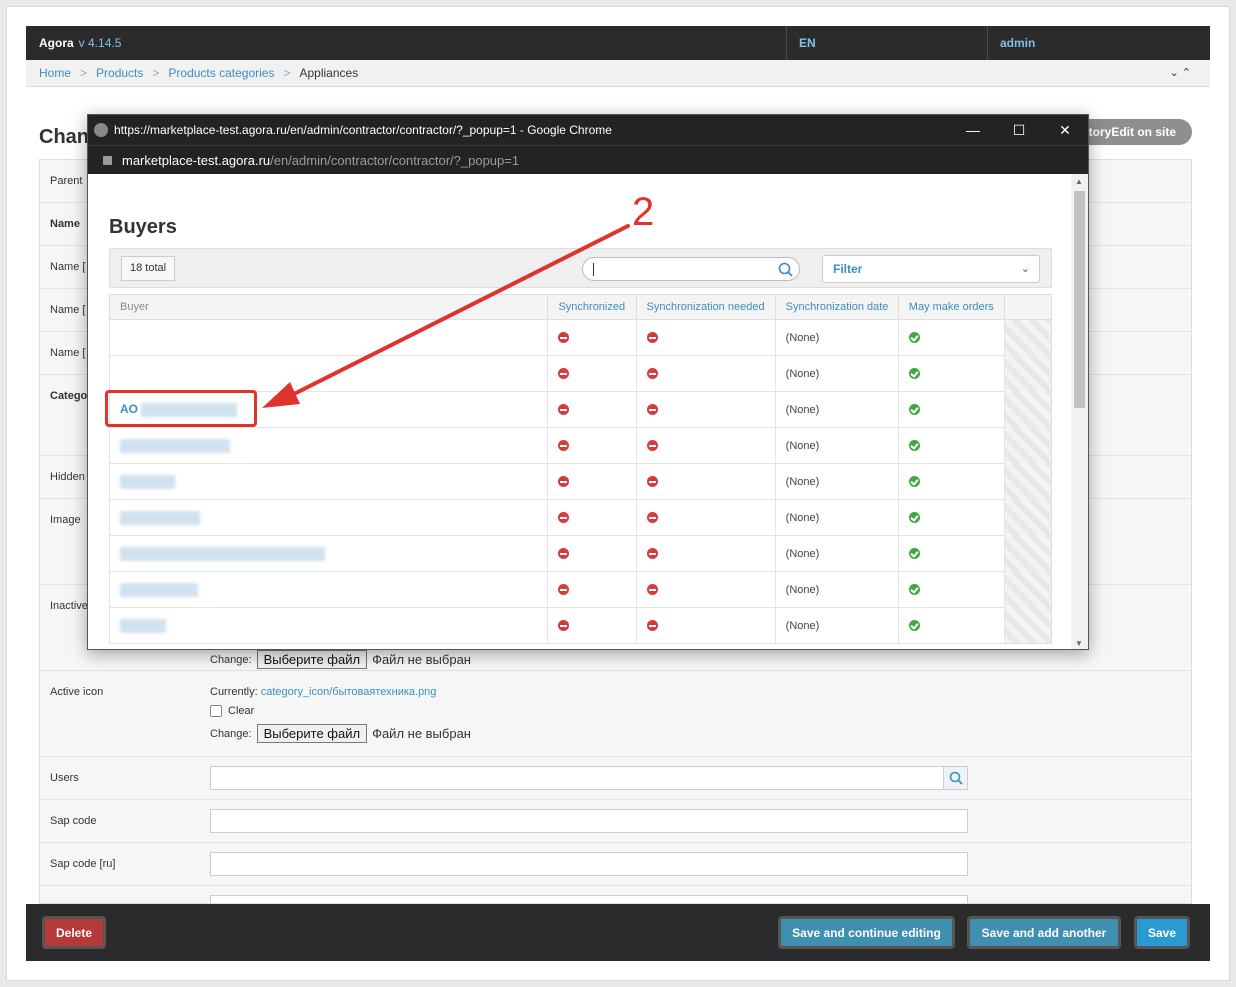 The height and width of the screenshot is (987, 1236). I want to click on users-input, so click(589, 778).